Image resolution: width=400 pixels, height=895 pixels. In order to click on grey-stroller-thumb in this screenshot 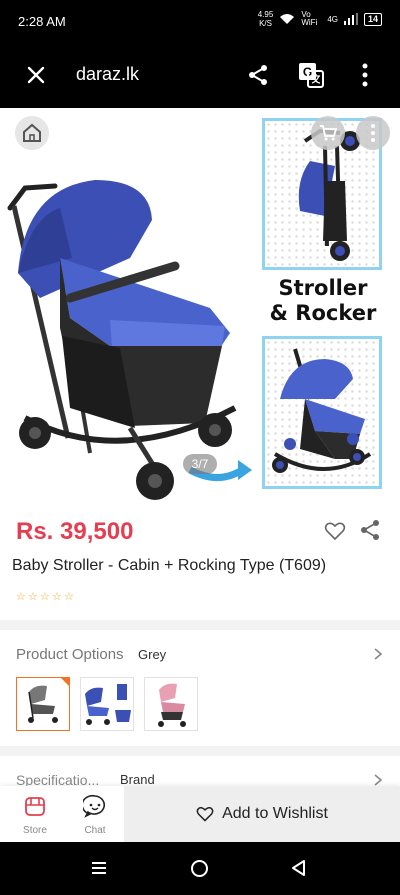, I will do `click(48, 700)`.